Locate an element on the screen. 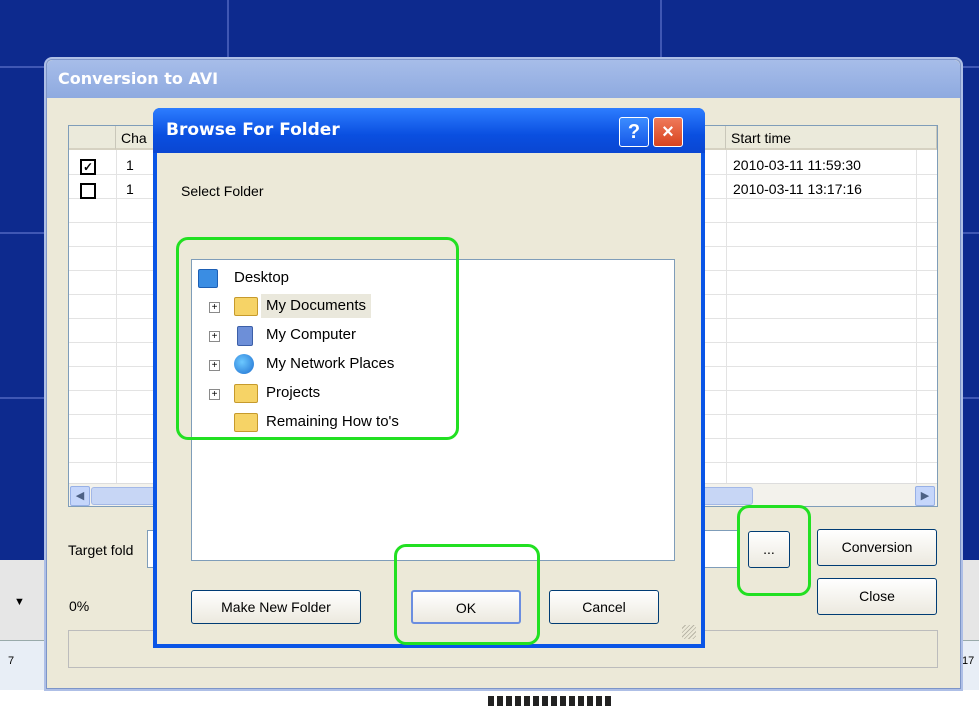 This screenshot has width=979, height=715. bottom-strip is located at coordinates (489, 702).